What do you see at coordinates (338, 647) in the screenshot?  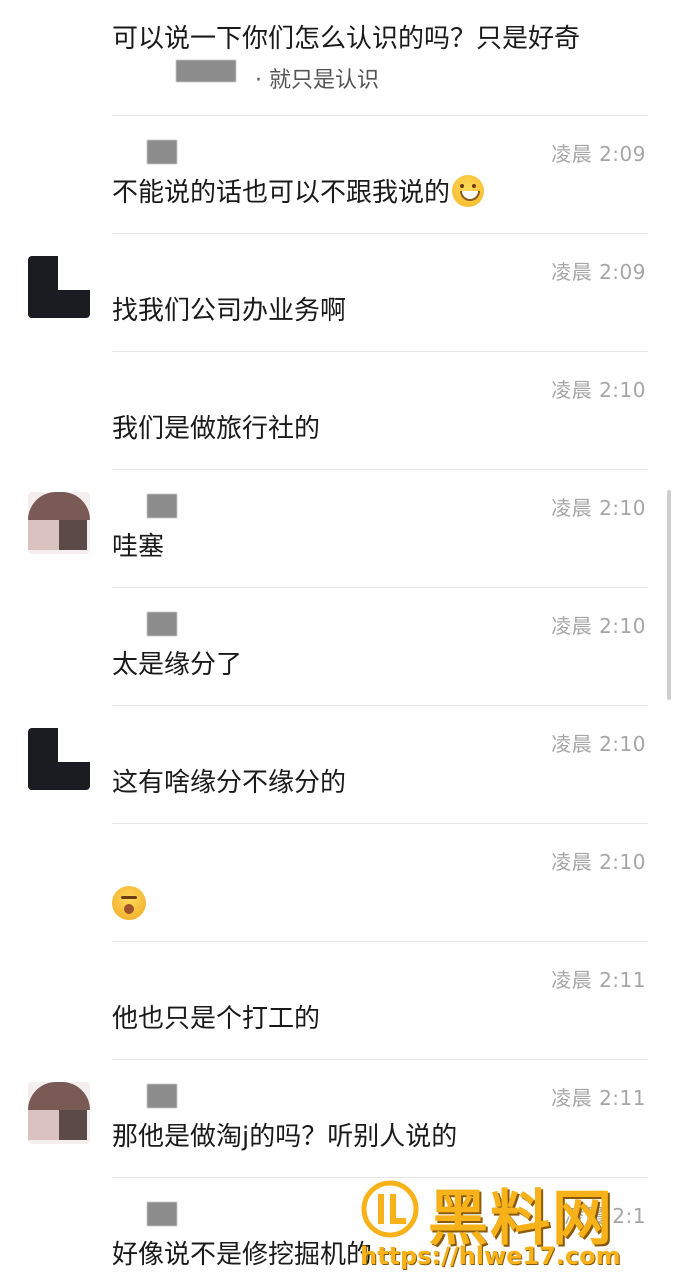 I see `chat-message: 凌晨 2:10 太是缘分了` at bounding box center [338, 647].